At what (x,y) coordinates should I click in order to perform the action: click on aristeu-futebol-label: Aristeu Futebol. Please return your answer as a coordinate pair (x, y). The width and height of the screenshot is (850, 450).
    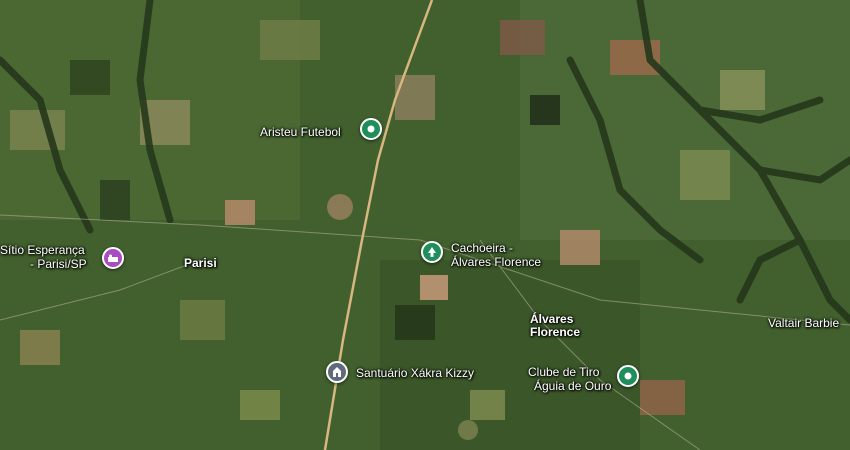
    Looking at the image, I should click on (300, 132).